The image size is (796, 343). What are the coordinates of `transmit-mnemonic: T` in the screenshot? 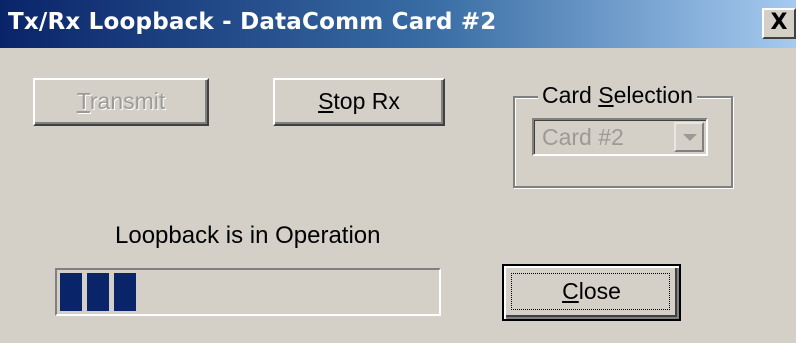 It's located at (83, 101).